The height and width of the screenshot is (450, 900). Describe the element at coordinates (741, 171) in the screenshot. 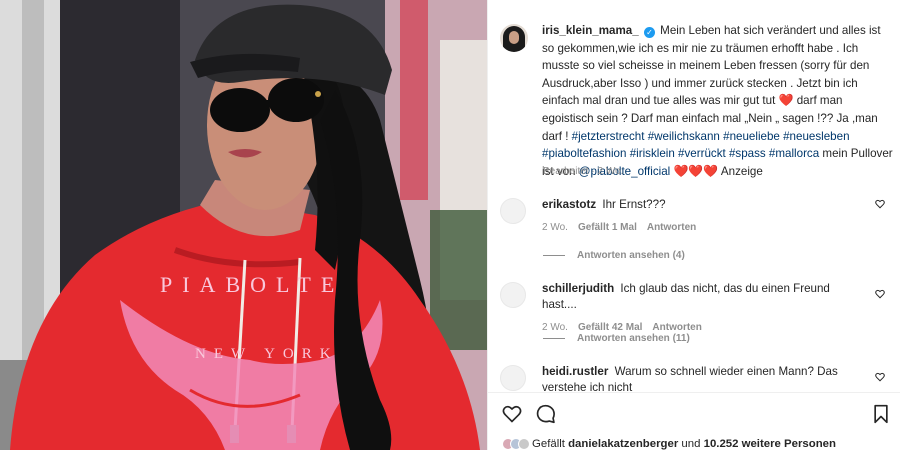

I see `caption-part-4: Anzeige` at that location.